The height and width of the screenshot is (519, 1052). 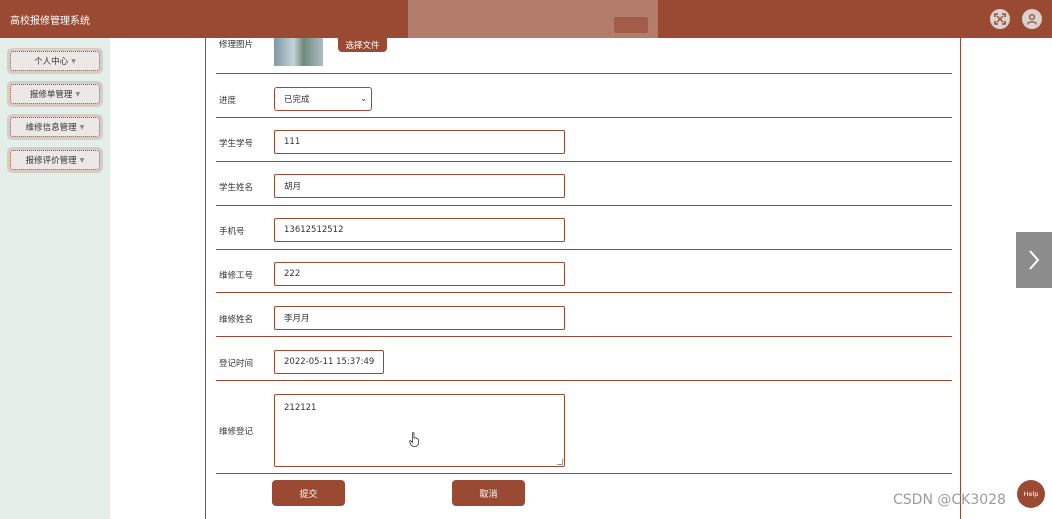 What do you see at coordinates (51, 95) in the screenshot?
I see `sidebar-item-label: 报修单管理` at bounding box center [51, 95].